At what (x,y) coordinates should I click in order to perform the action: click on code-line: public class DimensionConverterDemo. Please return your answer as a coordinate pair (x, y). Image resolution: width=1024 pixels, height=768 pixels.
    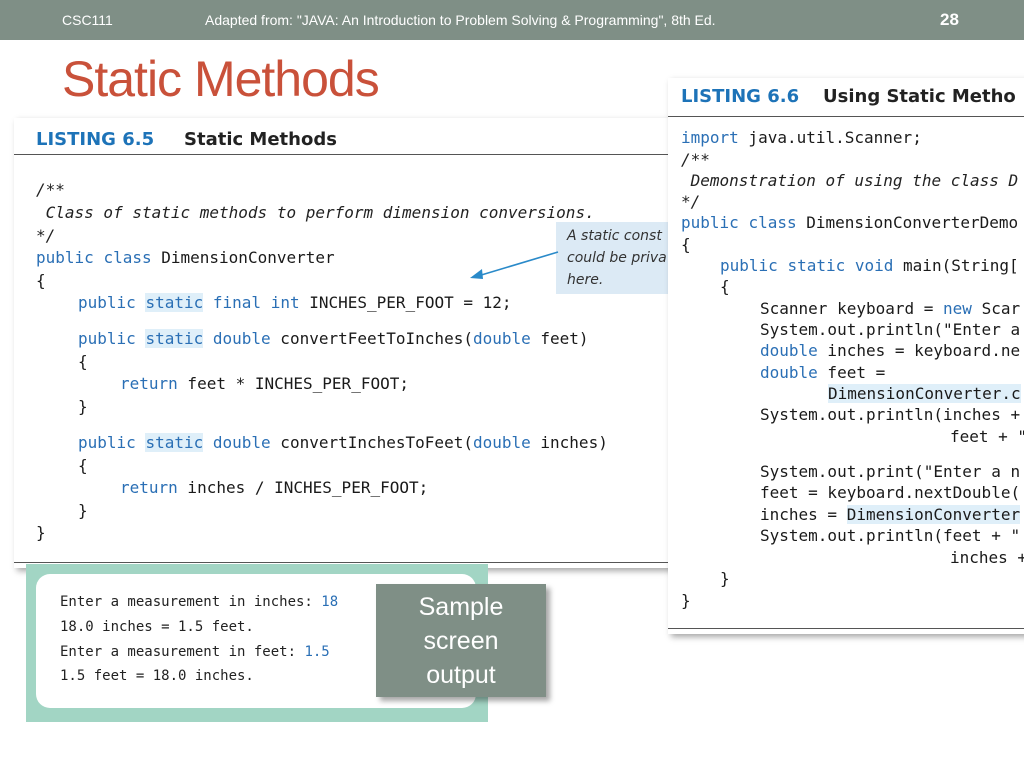
    Looking at the image, I should click on (850, 222).